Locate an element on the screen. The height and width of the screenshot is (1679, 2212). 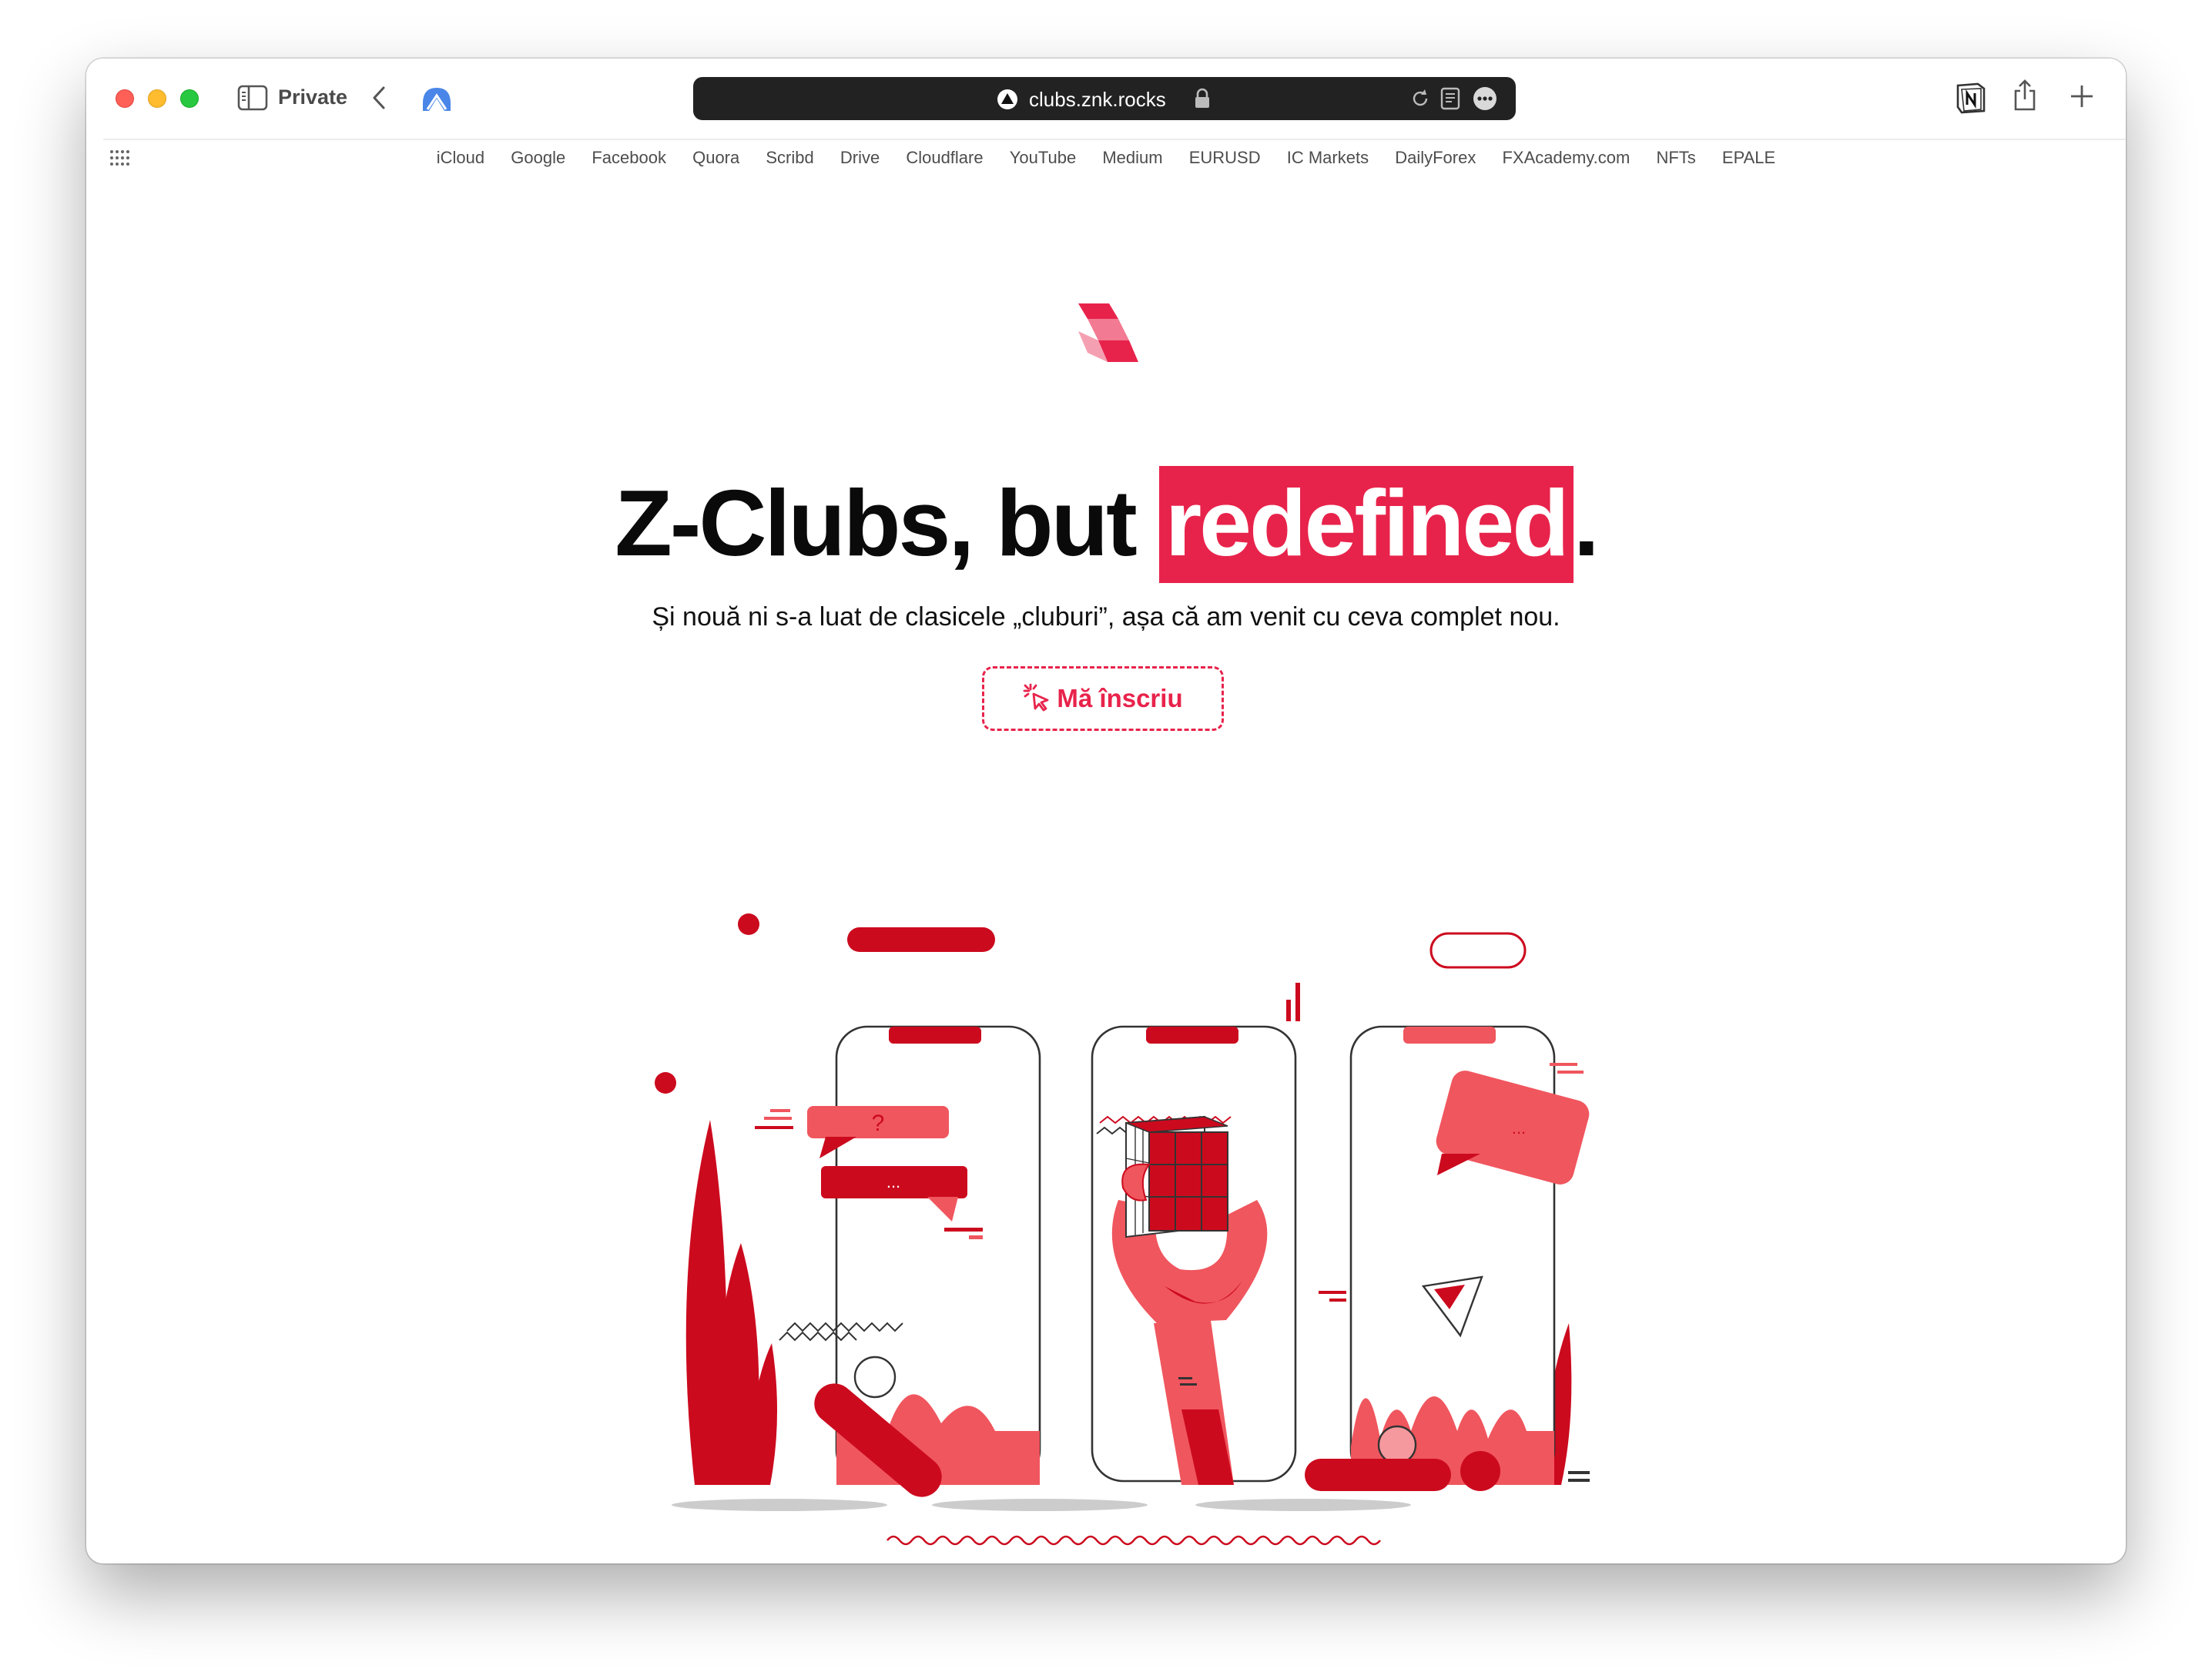
hero-title: Z-Clubs, but redefined. is located at coordinates (1106, 524).